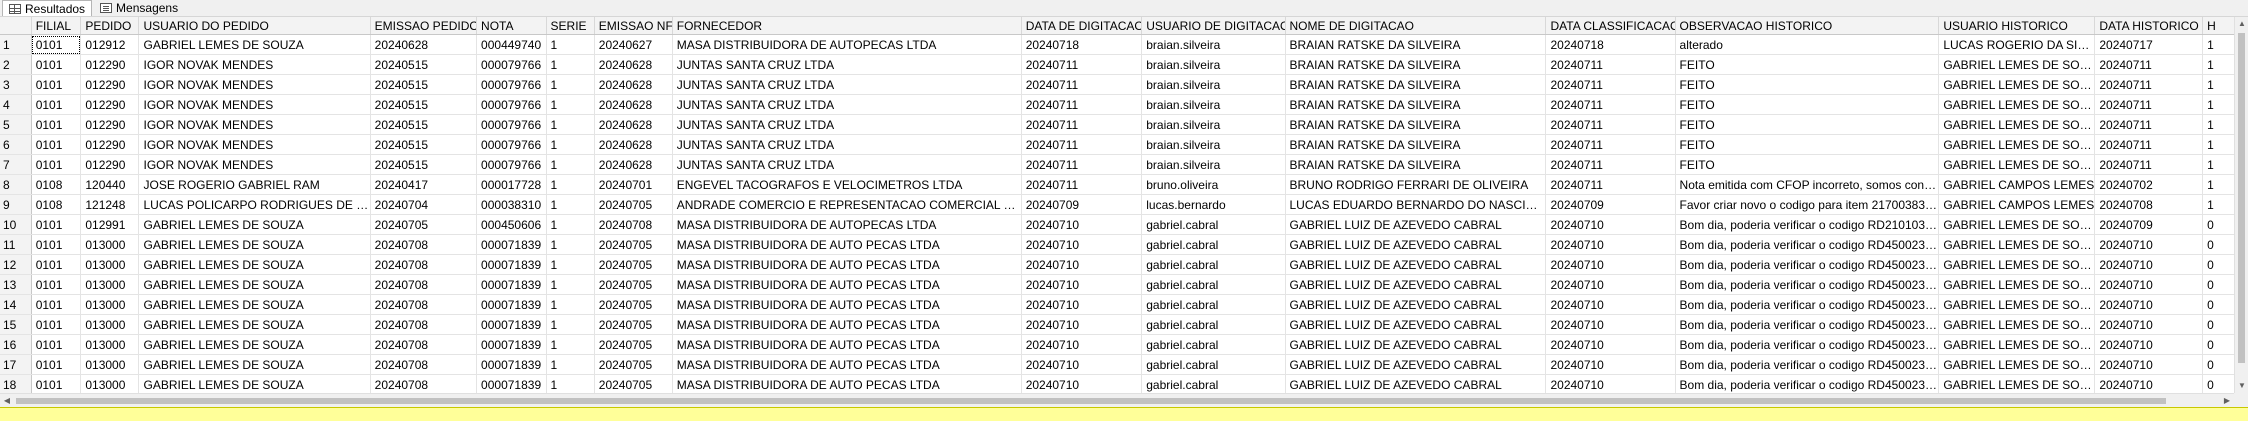 The width and height of the screenshot is (2248, 421). I want to click on scroll-down-icon: ▼, so click(2241, 386).